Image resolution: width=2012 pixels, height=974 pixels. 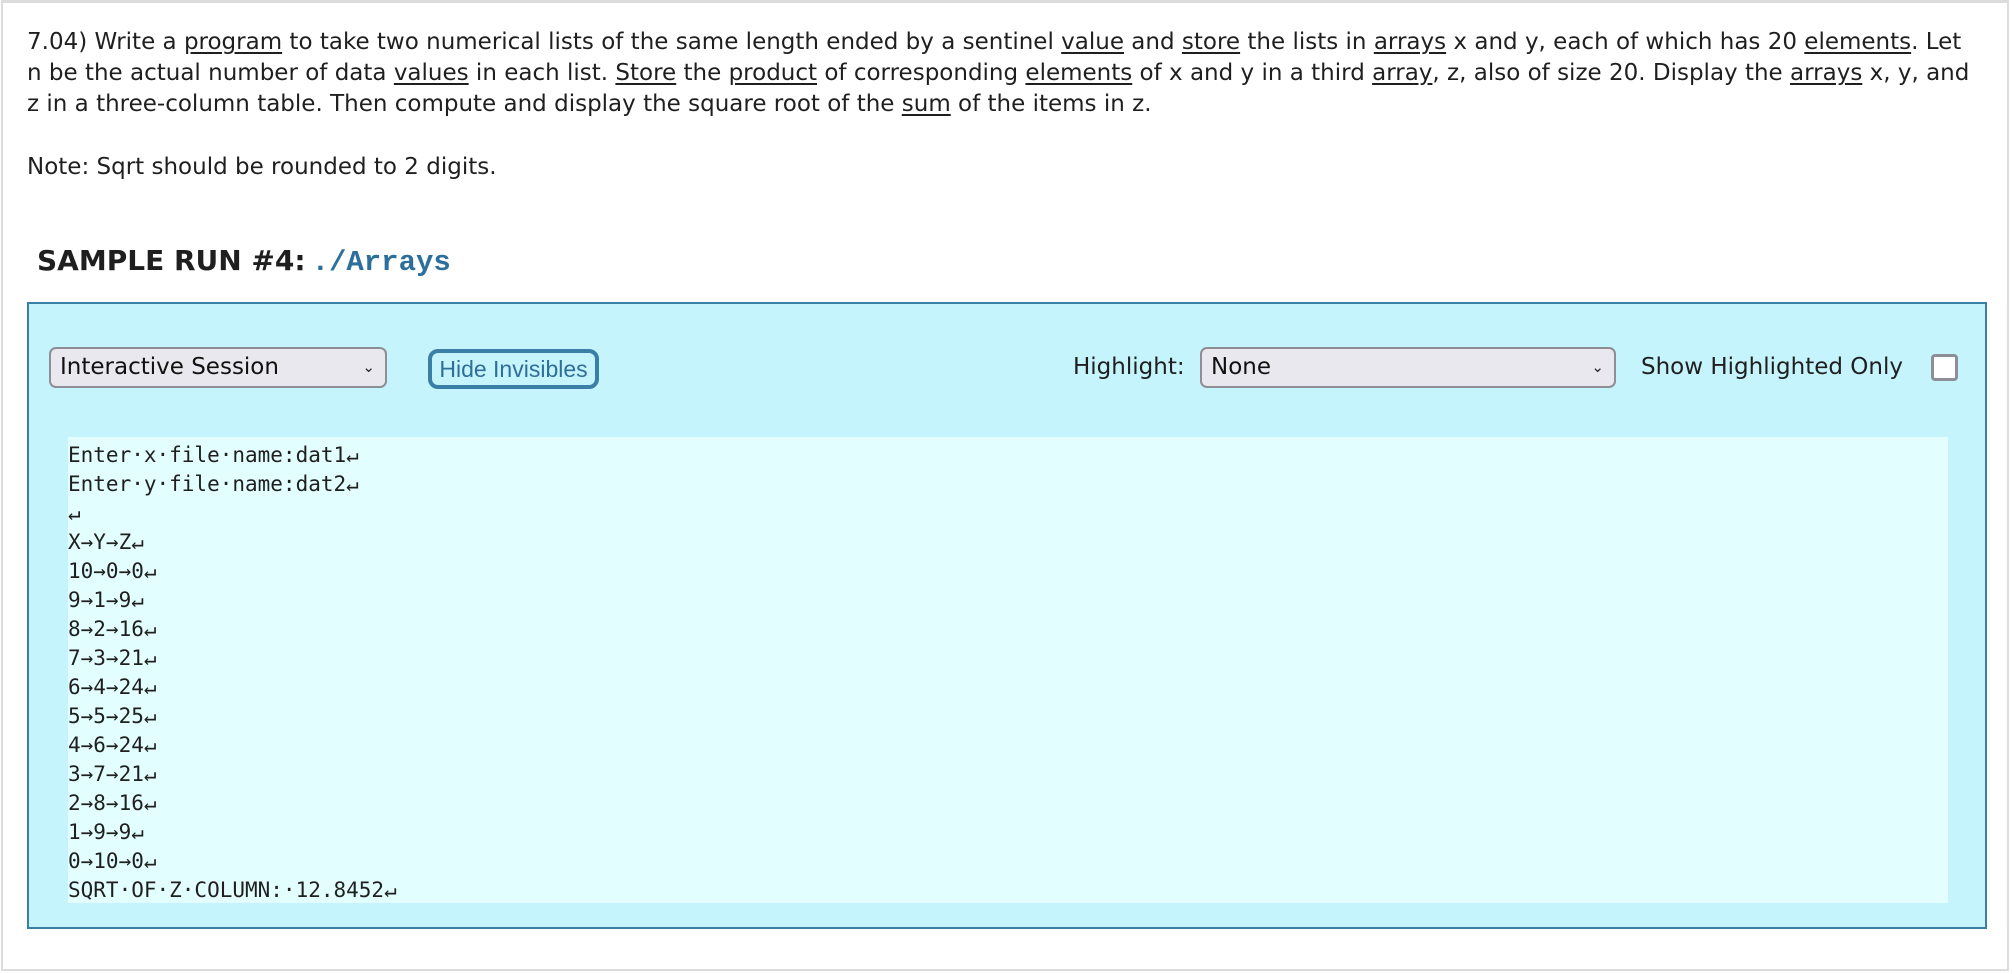 I want to click on session-mode-select: Interactive Session ⌄, so click(x=218, y=367).